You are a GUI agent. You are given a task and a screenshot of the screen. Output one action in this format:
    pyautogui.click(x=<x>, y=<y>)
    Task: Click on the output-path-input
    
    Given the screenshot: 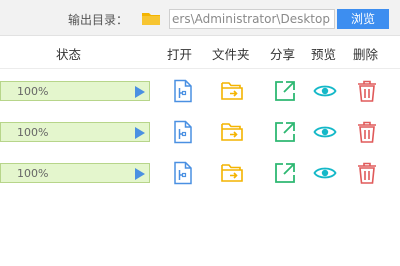 What is the action you would take?
    pyautogui.click(x=252, y=19)
    